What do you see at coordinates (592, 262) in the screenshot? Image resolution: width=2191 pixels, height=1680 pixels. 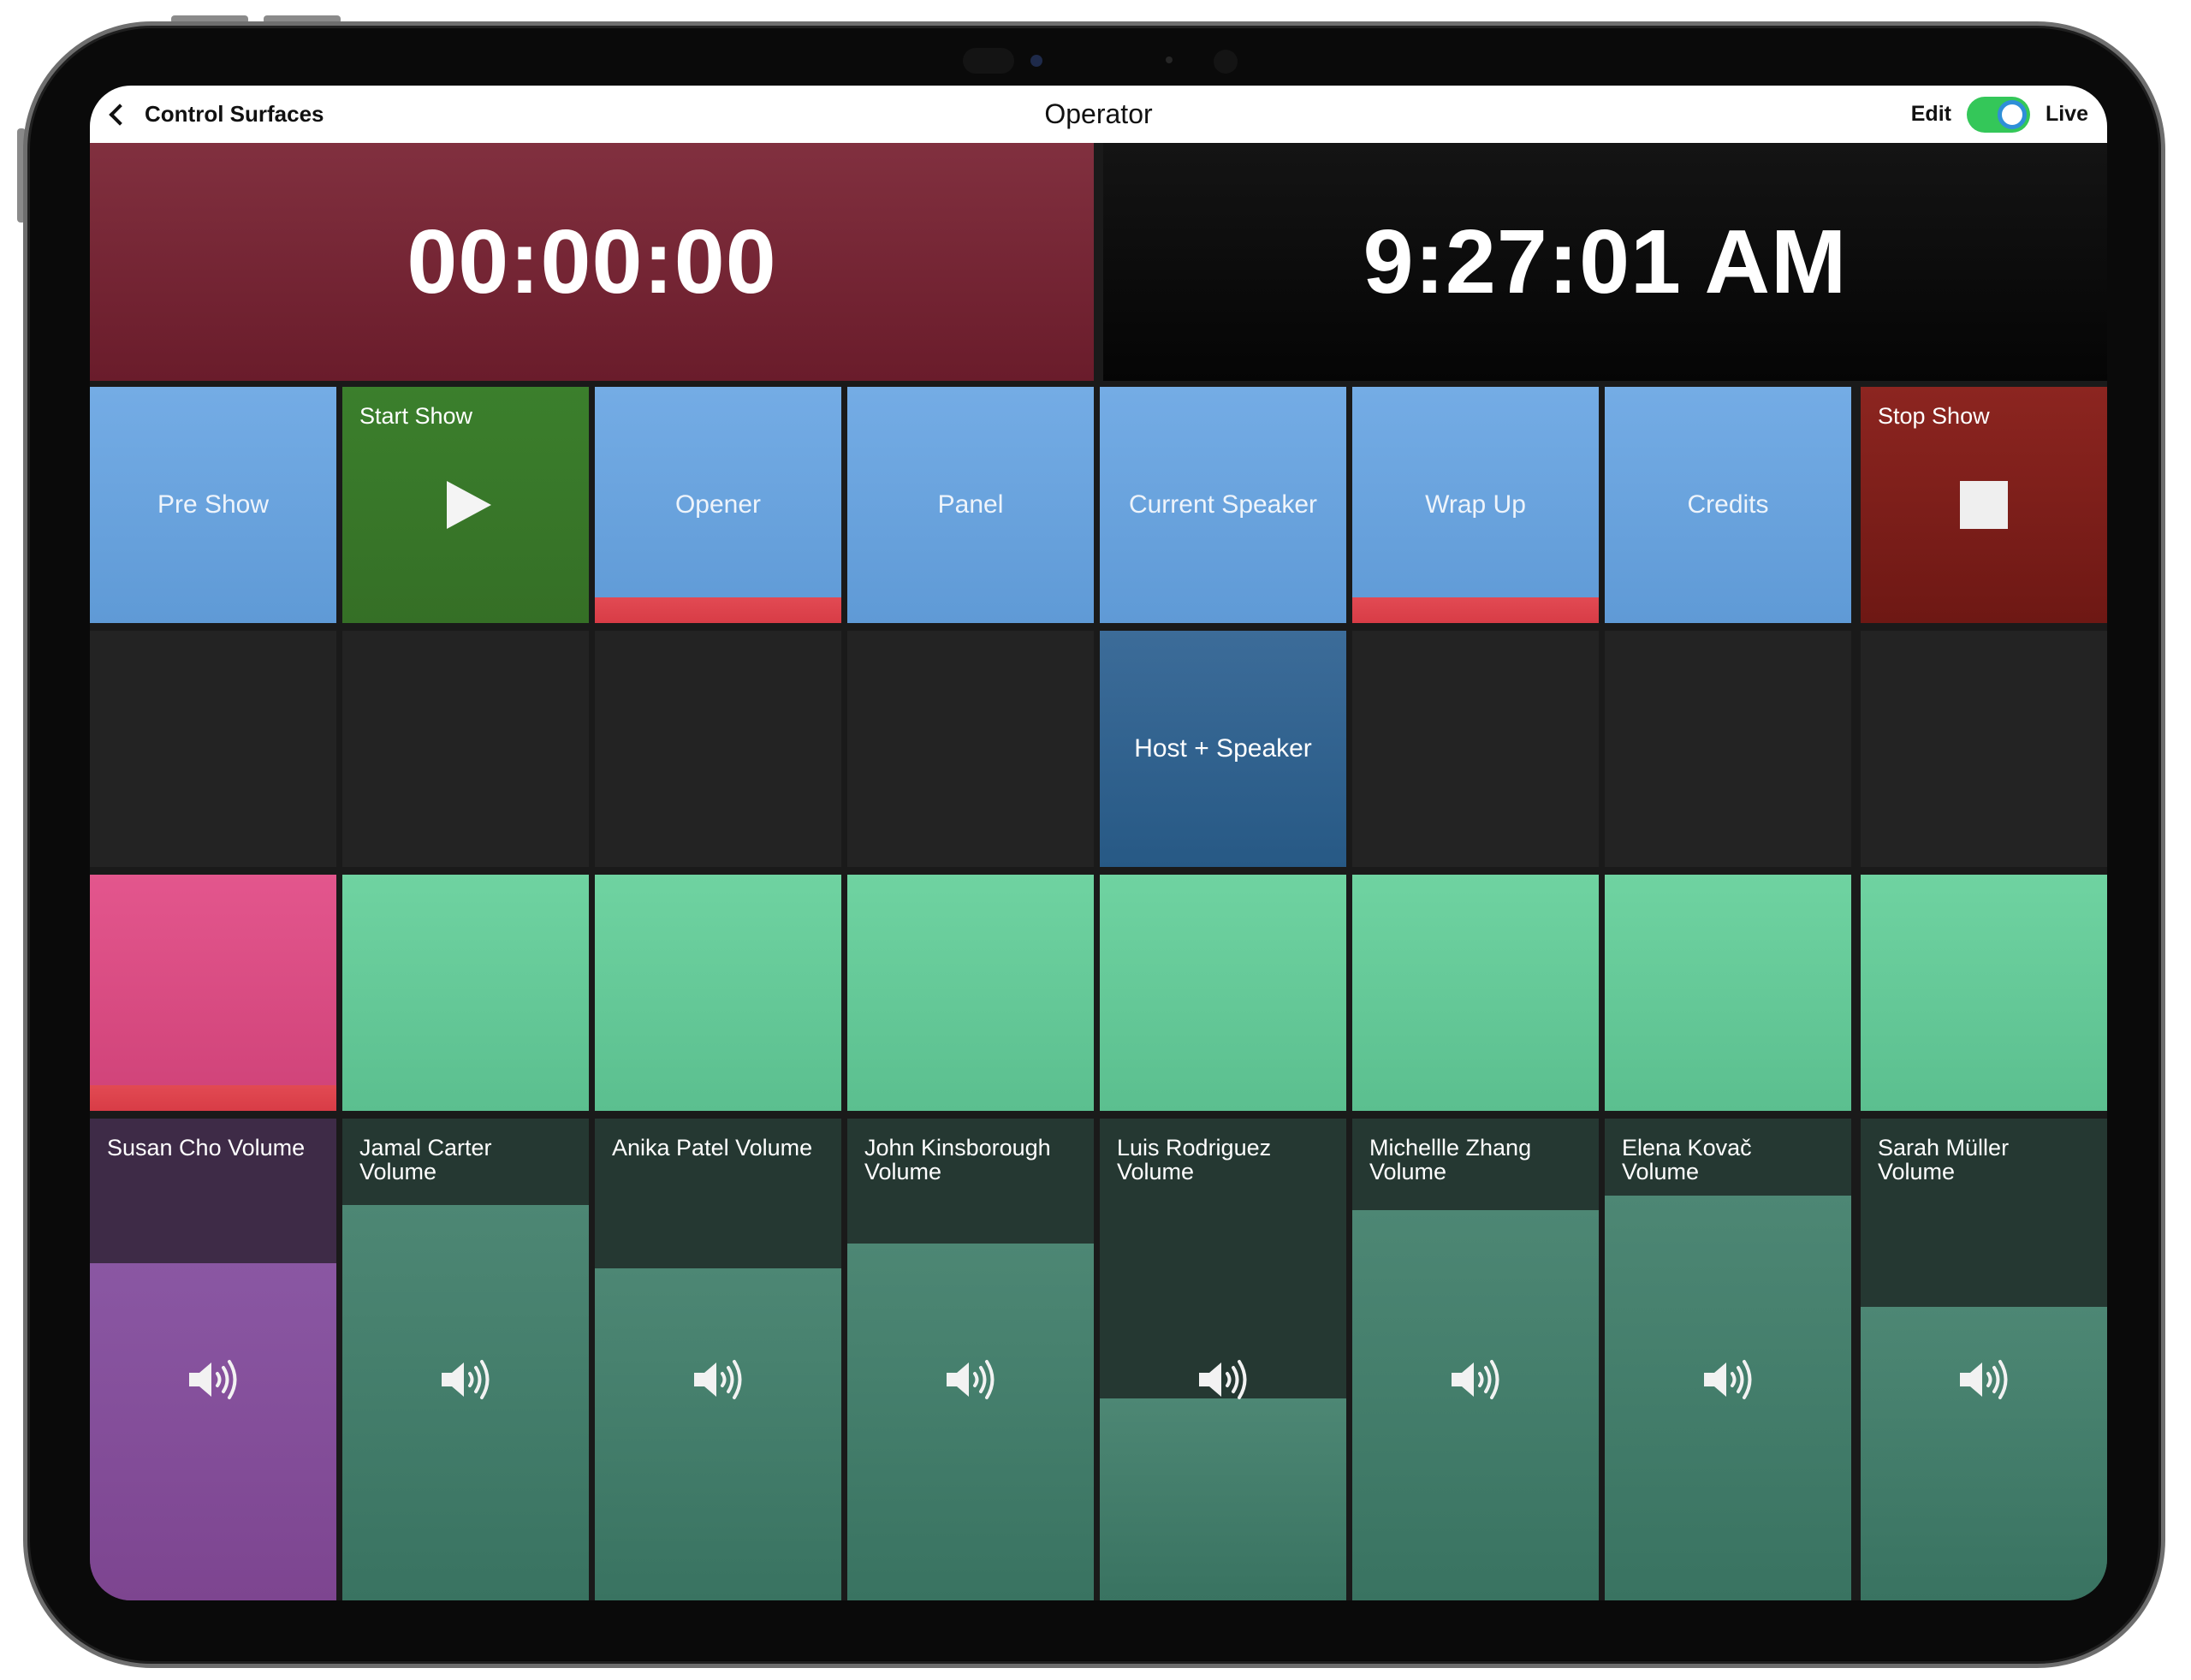 I see `countdown-timer: 00:00:00` at bounding box center [592, 262].